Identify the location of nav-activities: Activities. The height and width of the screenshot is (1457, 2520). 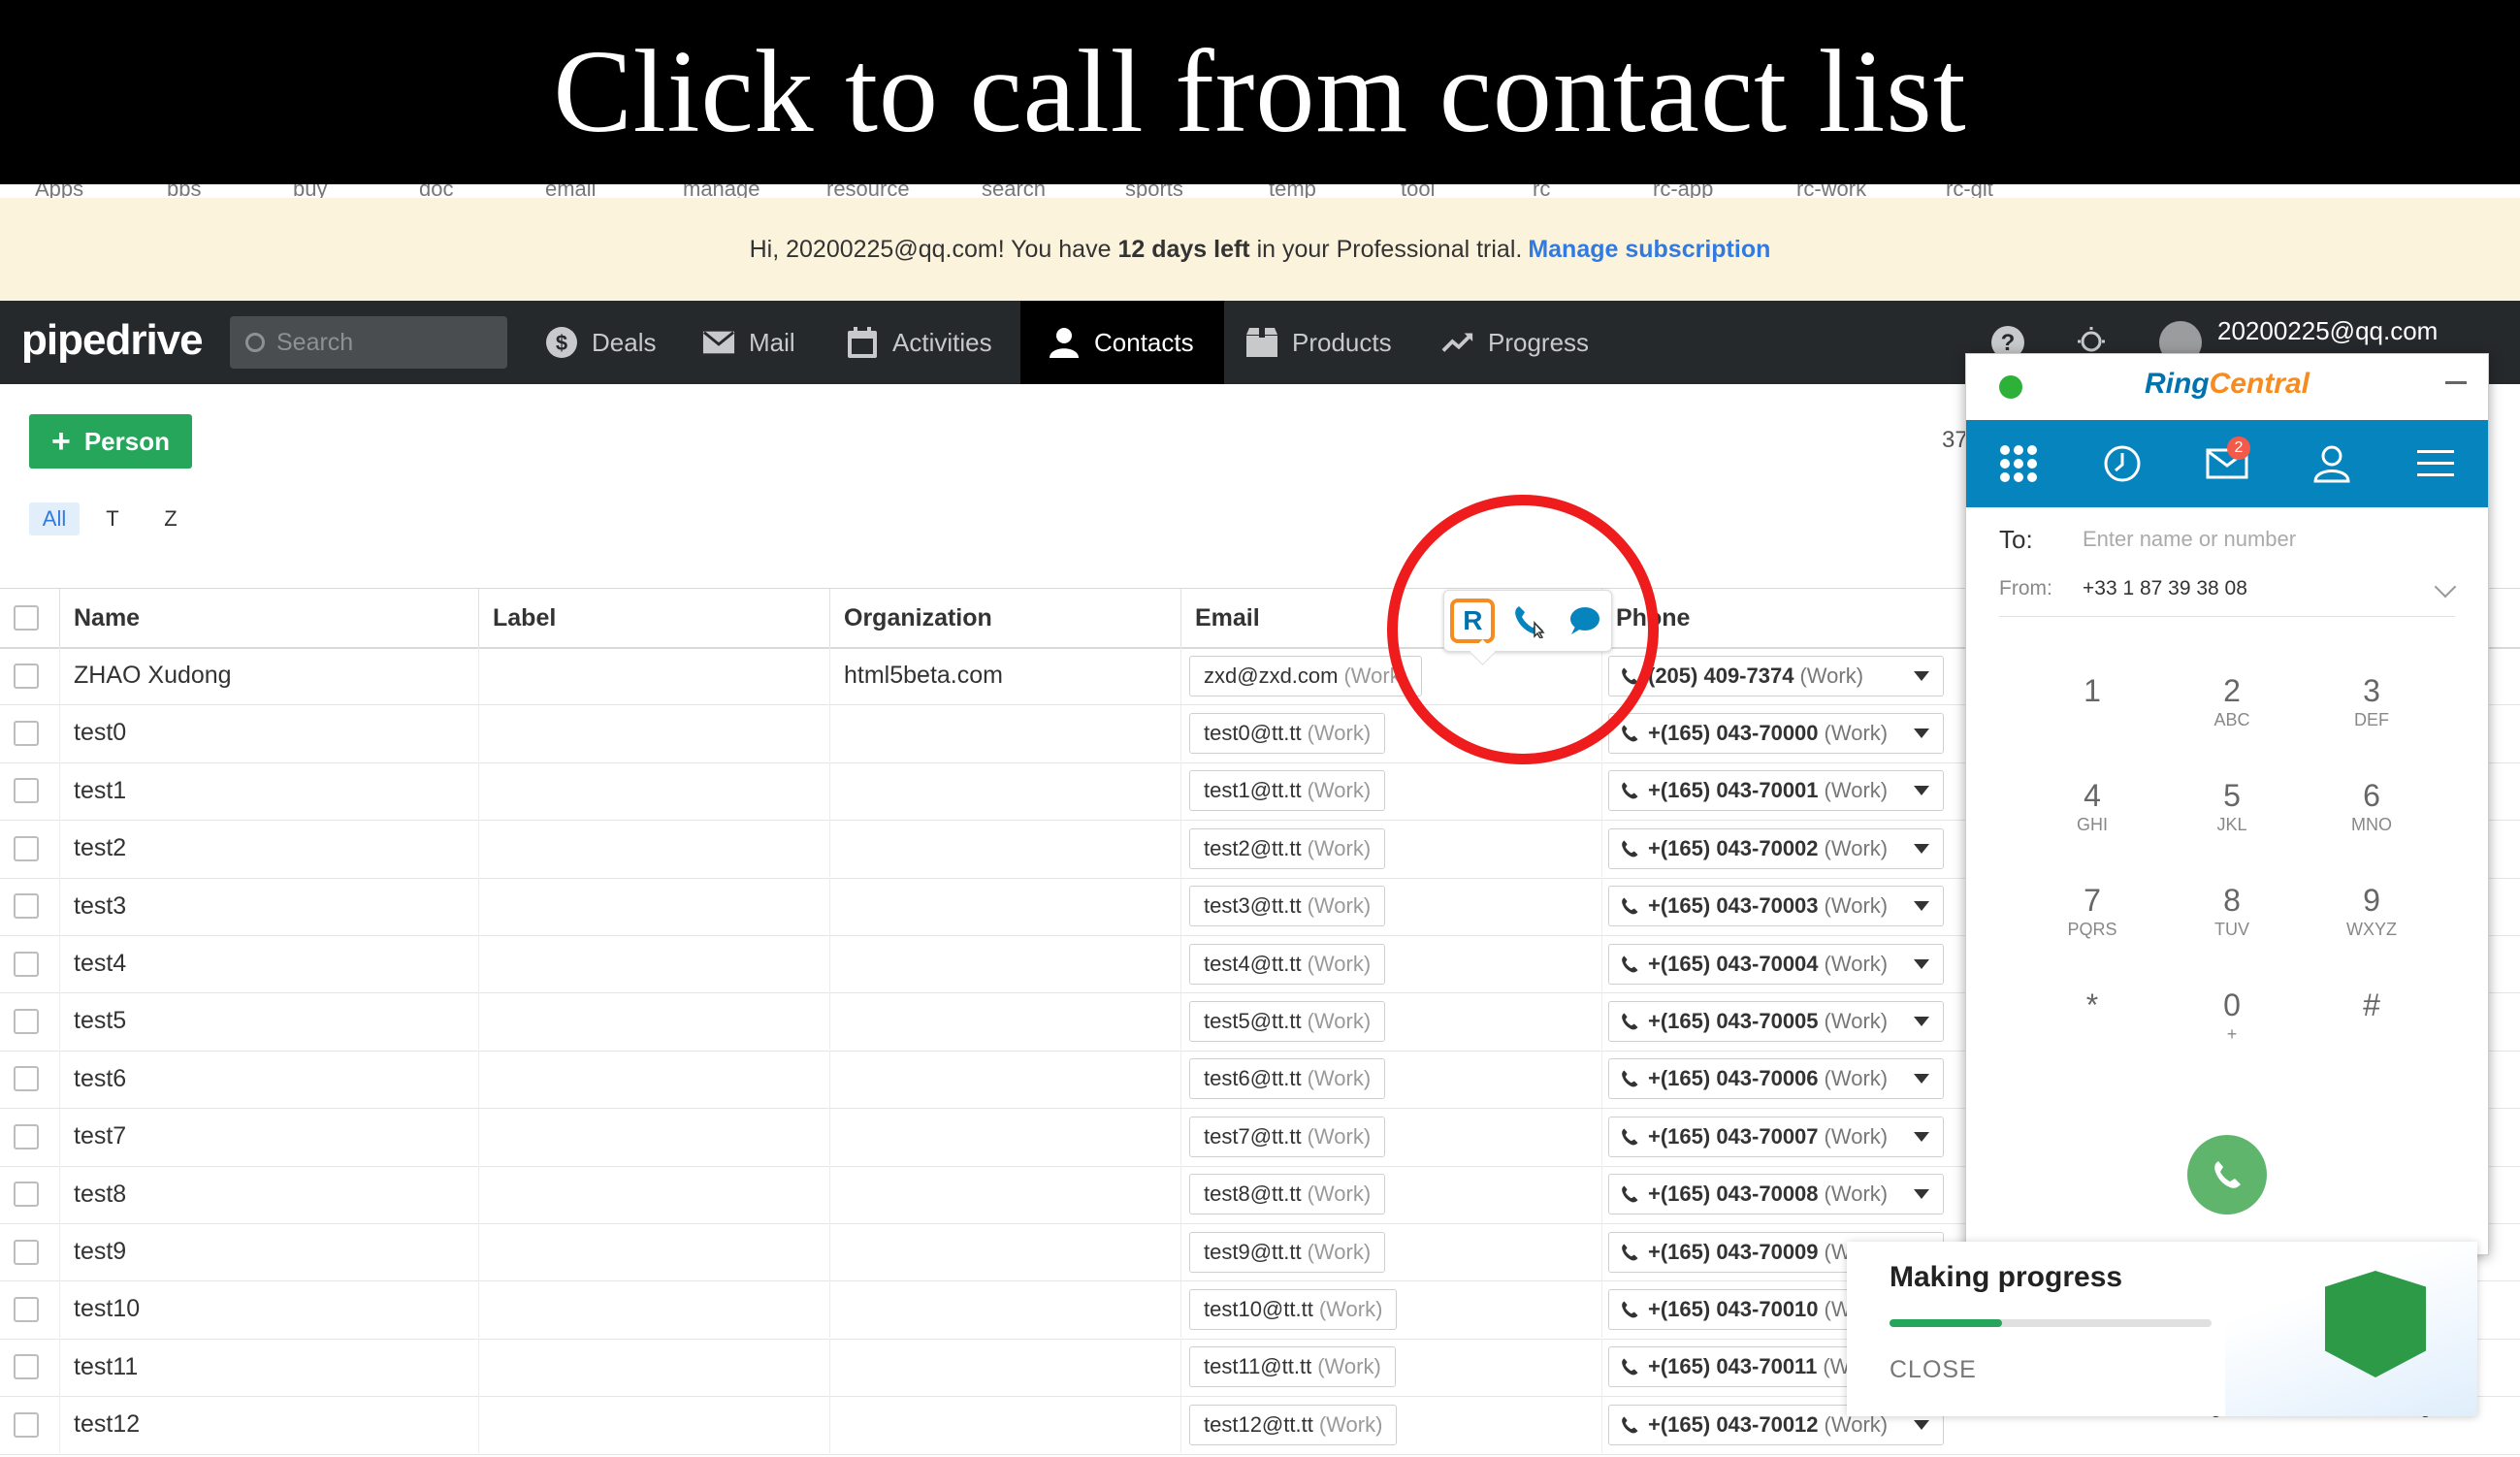
(919, 343).